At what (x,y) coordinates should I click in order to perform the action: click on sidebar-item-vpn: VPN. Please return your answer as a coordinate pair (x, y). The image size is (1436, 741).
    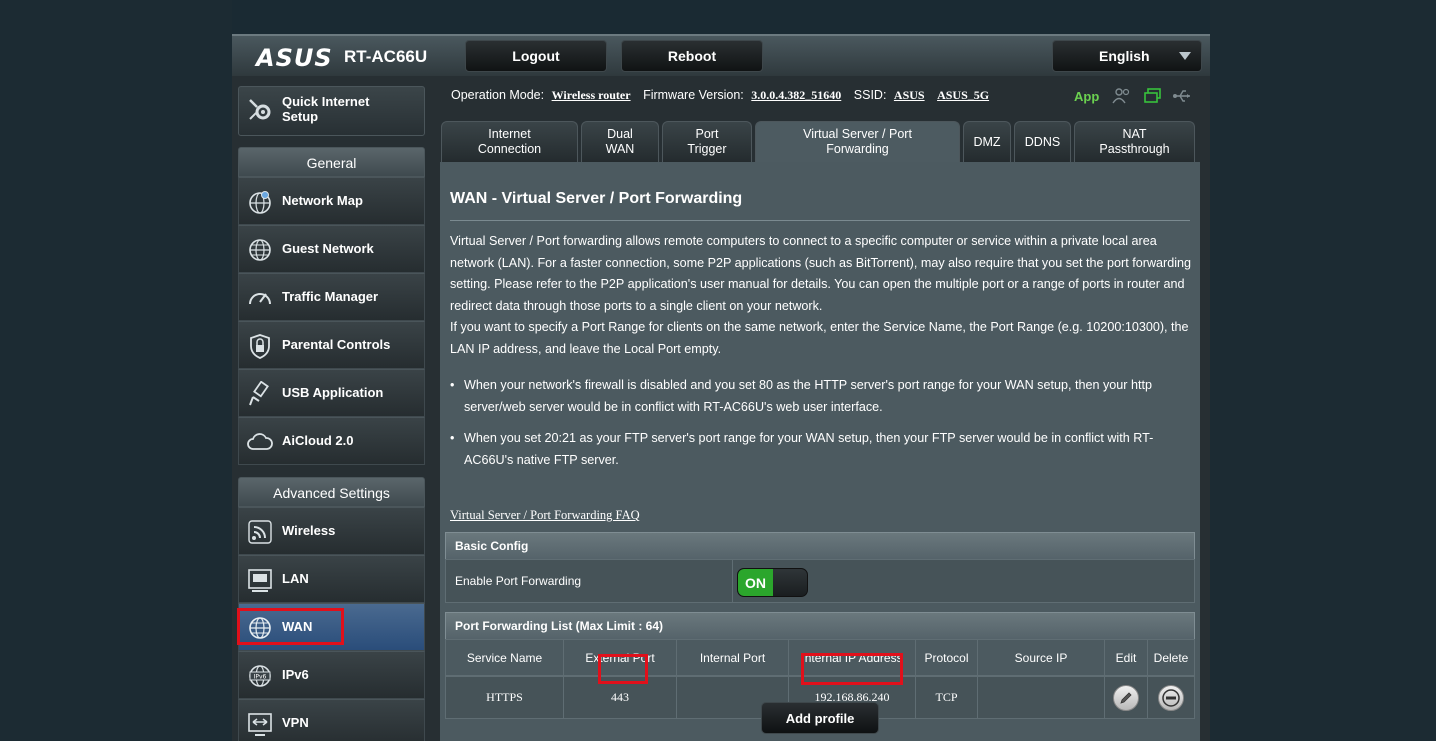
    Looking at the image, I should click on (331, 720).